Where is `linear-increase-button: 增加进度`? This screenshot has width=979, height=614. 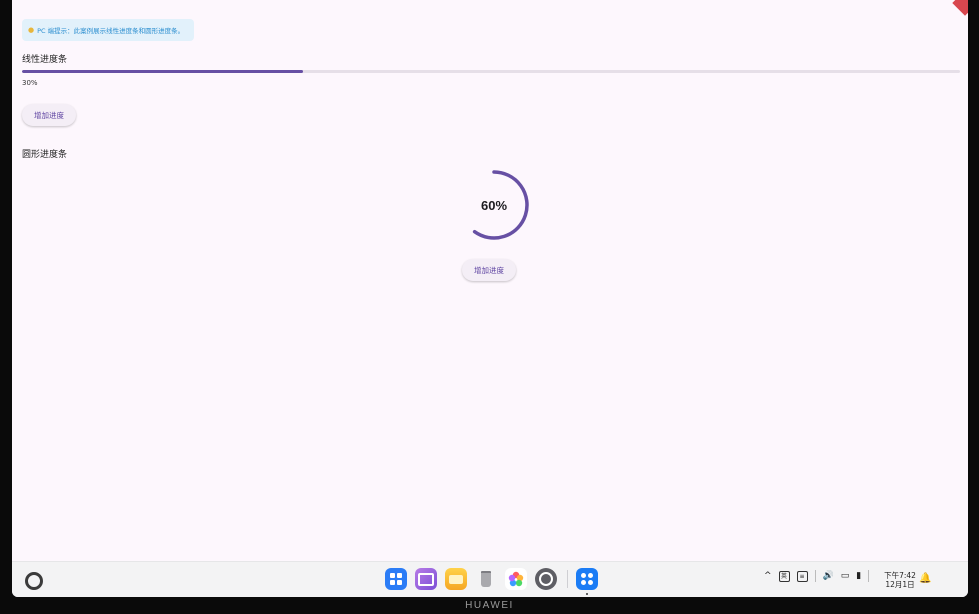
linear-increase-button: 增加进度 is located at coordinates (49, 115).